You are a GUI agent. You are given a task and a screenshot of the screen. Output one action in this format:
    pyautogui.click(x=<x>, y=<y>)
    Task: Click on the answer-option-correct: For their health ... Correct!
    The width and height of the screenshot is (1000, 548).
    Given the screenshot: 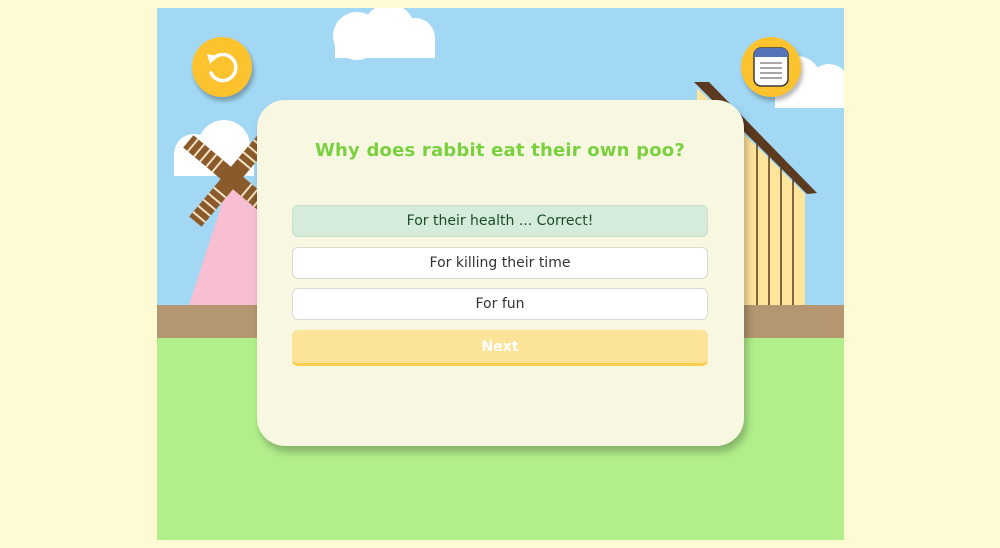 What is the action you would take?
    pyautogui.click(x=500, y=221)
    